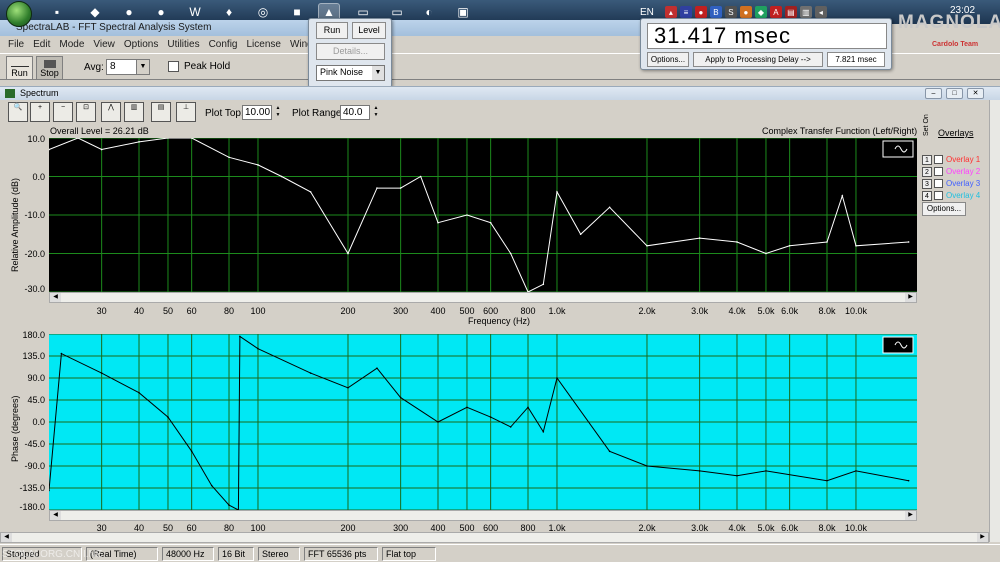 Image resolution: width=1000 pixels, height=562 pixels. I want to click on wordpress-icon: W, so click(195, 12).